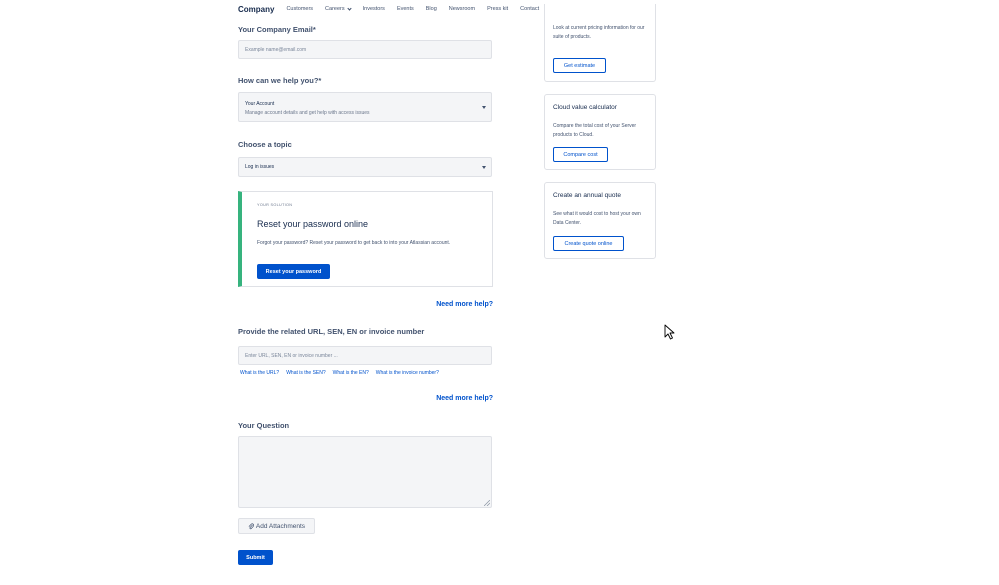  I want to click on add-attachments-button: Add Attachments, so click(276, 526).